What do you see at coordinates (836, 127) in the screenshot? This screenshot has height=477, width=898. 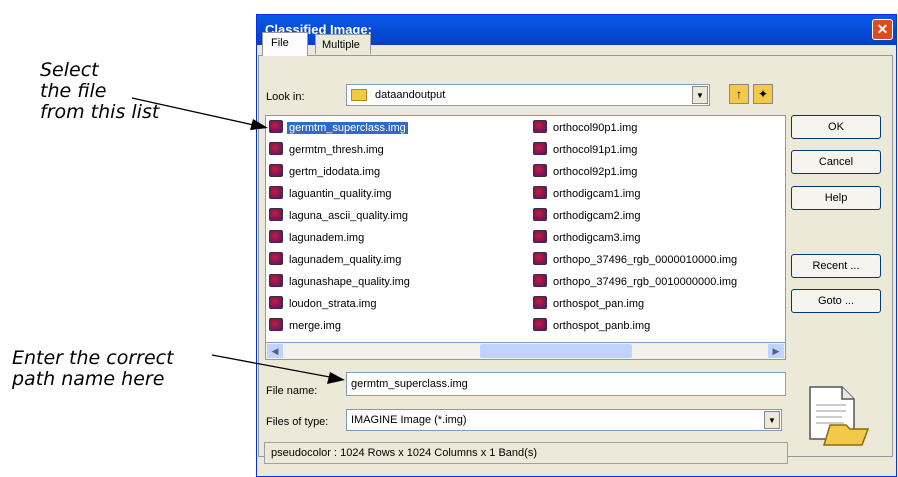 I see `ok-button: OK` at bounding box center [836, 127].